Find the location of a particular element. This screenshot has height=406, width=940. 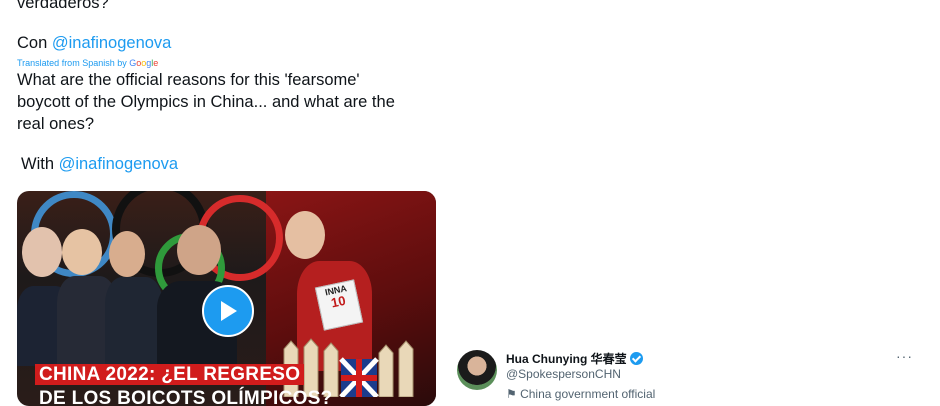

original-text-tail: verdaderos? is located at coordinates (63, 6).